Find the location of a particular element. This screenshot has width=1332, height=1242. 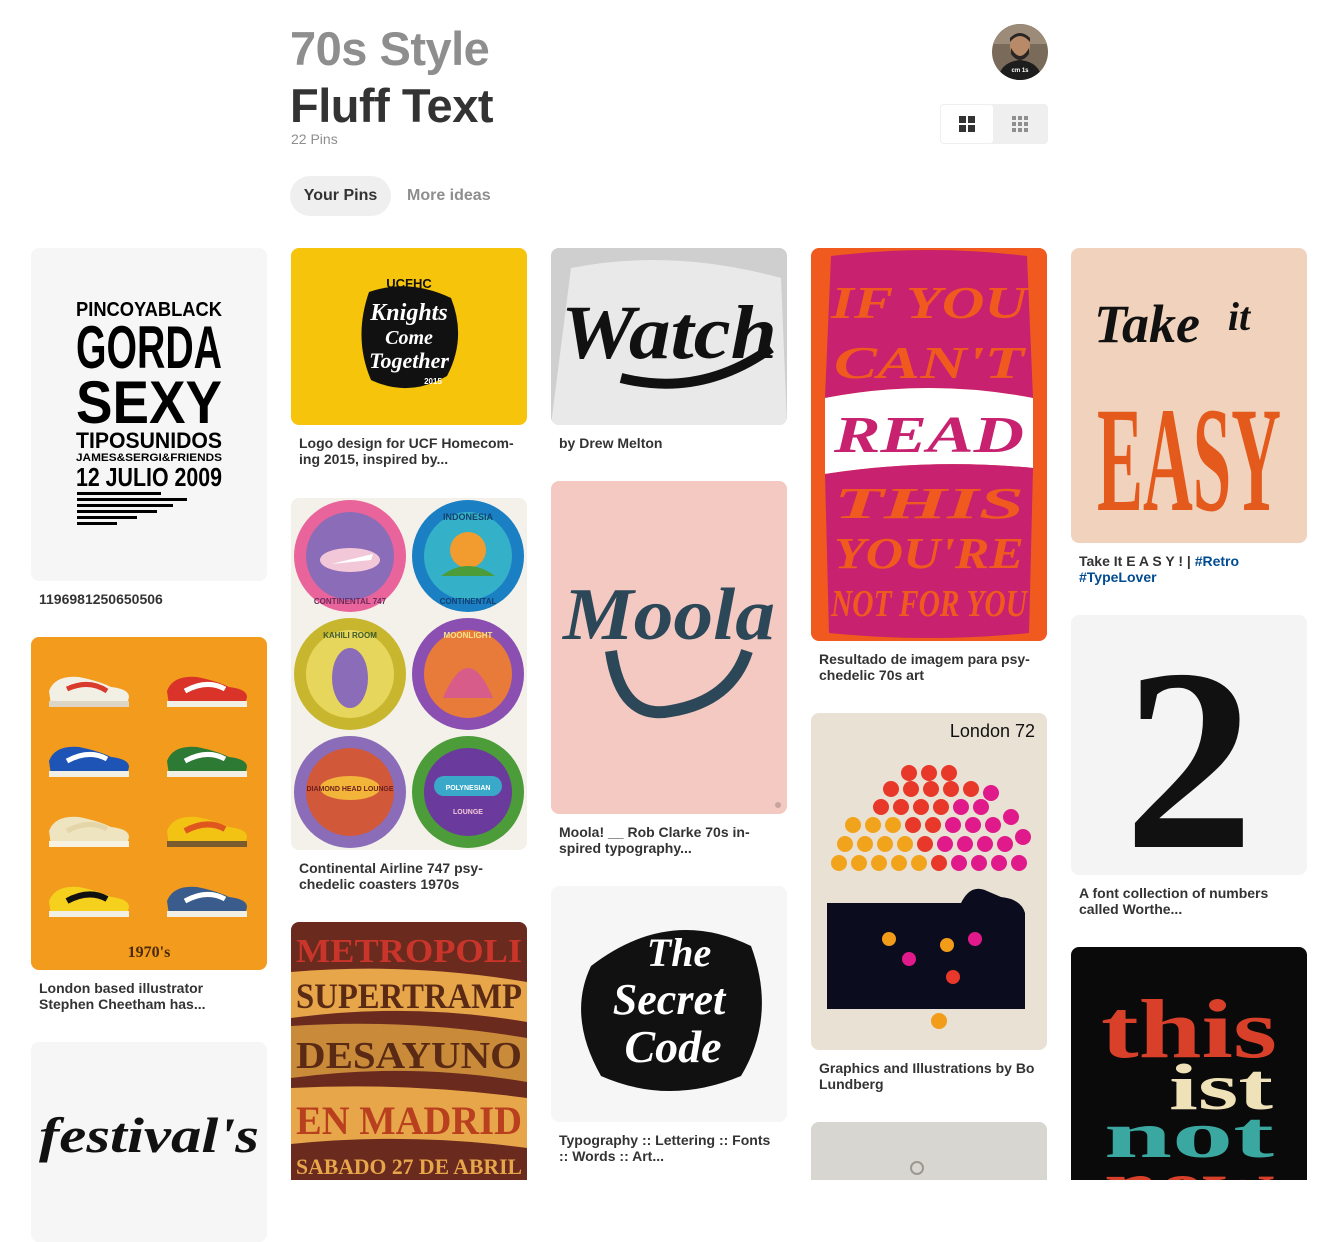

pin-art-text: 2 is located at coordinates (1189, 745).